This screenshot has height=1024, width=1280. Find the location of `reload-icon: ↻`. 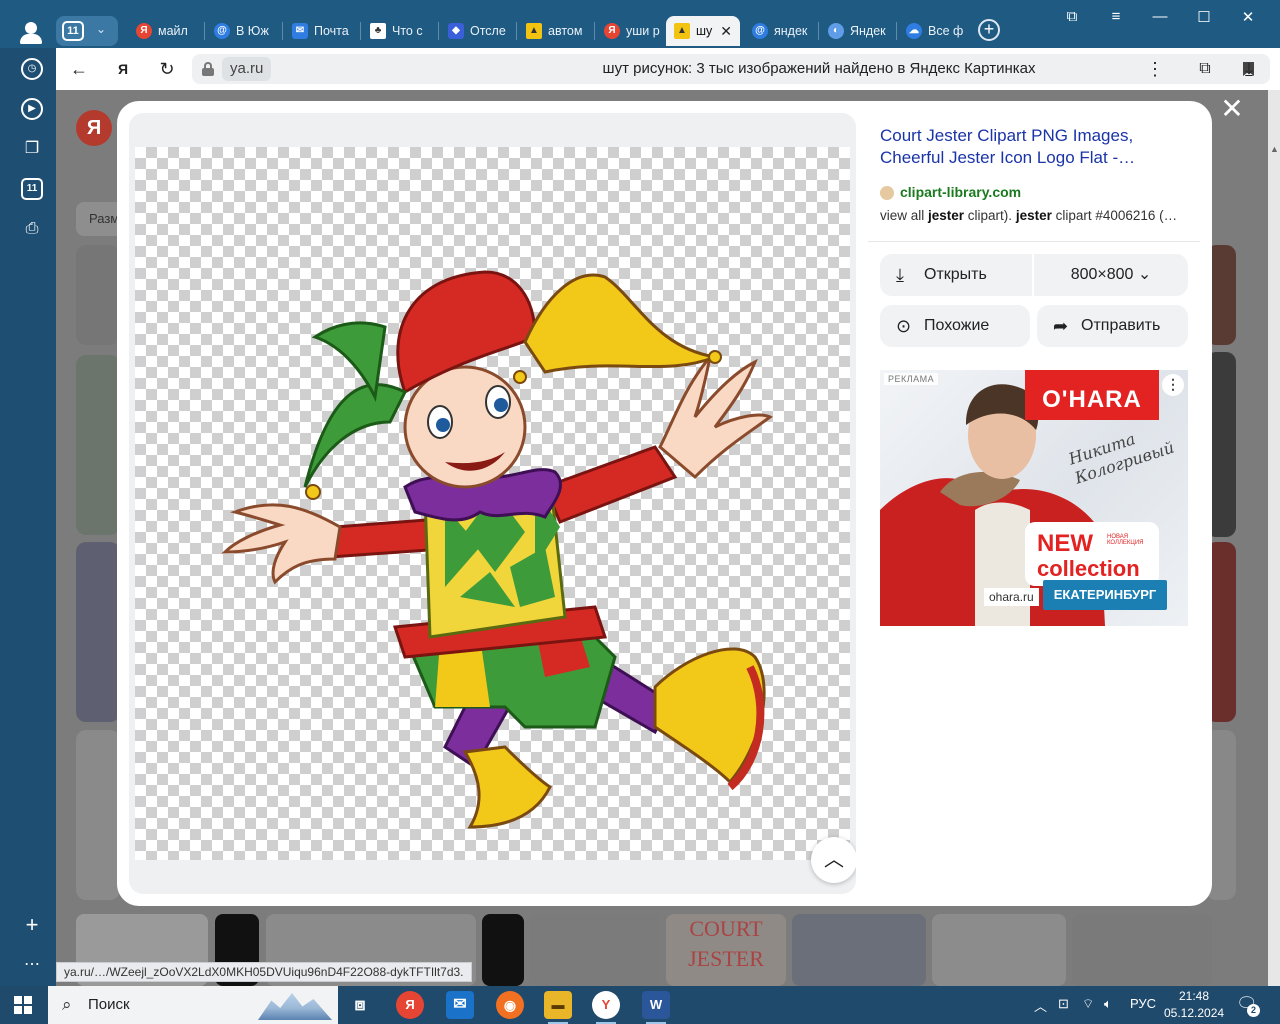

reload-icon: ↻ is located at coordinates (167, 69).